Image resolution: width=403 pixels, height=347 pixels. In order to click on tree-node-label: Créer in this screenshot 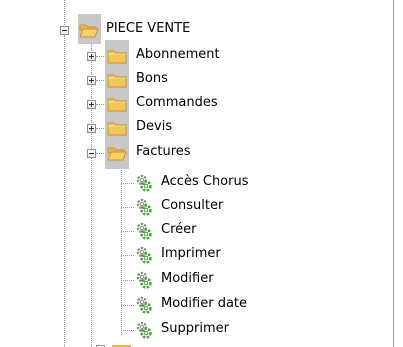, I will do `click(179, 229)`.